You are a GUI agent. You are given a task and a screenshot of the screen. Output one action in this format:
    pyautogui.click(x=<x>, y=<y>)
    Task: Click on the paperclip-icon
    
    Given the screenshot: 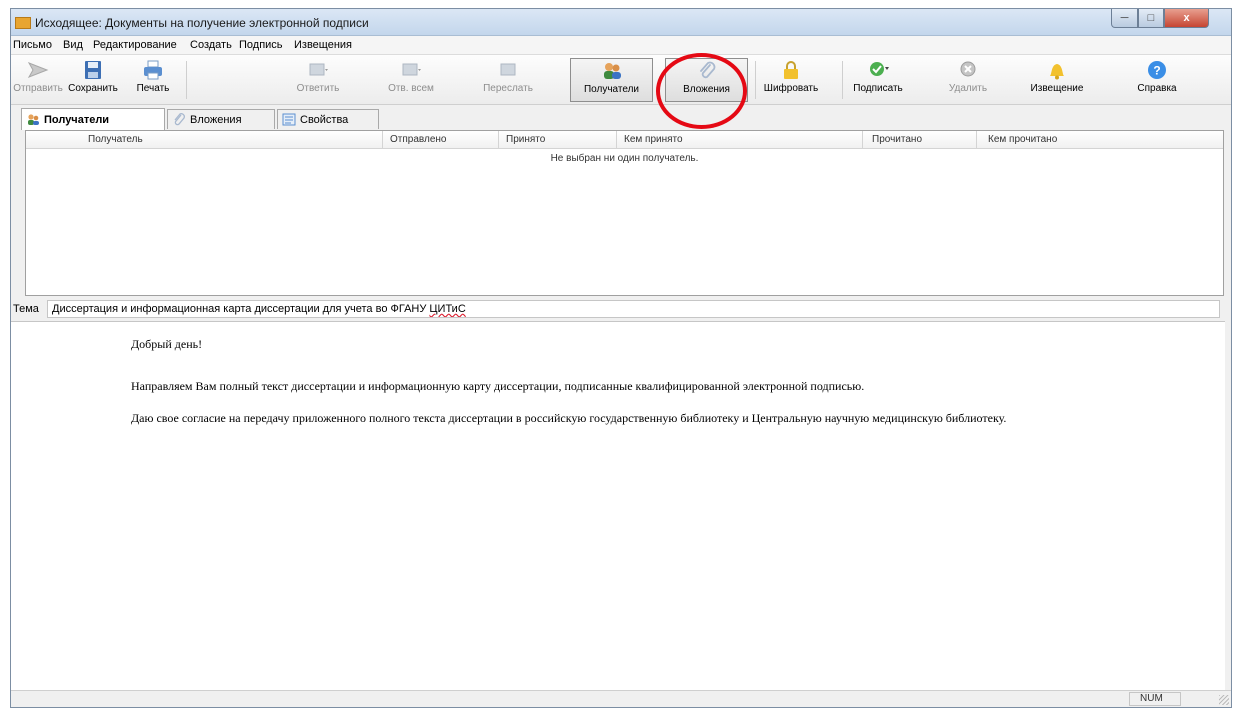 What is the action you would take?
    pyautogui.click(x=179, y=119)
    